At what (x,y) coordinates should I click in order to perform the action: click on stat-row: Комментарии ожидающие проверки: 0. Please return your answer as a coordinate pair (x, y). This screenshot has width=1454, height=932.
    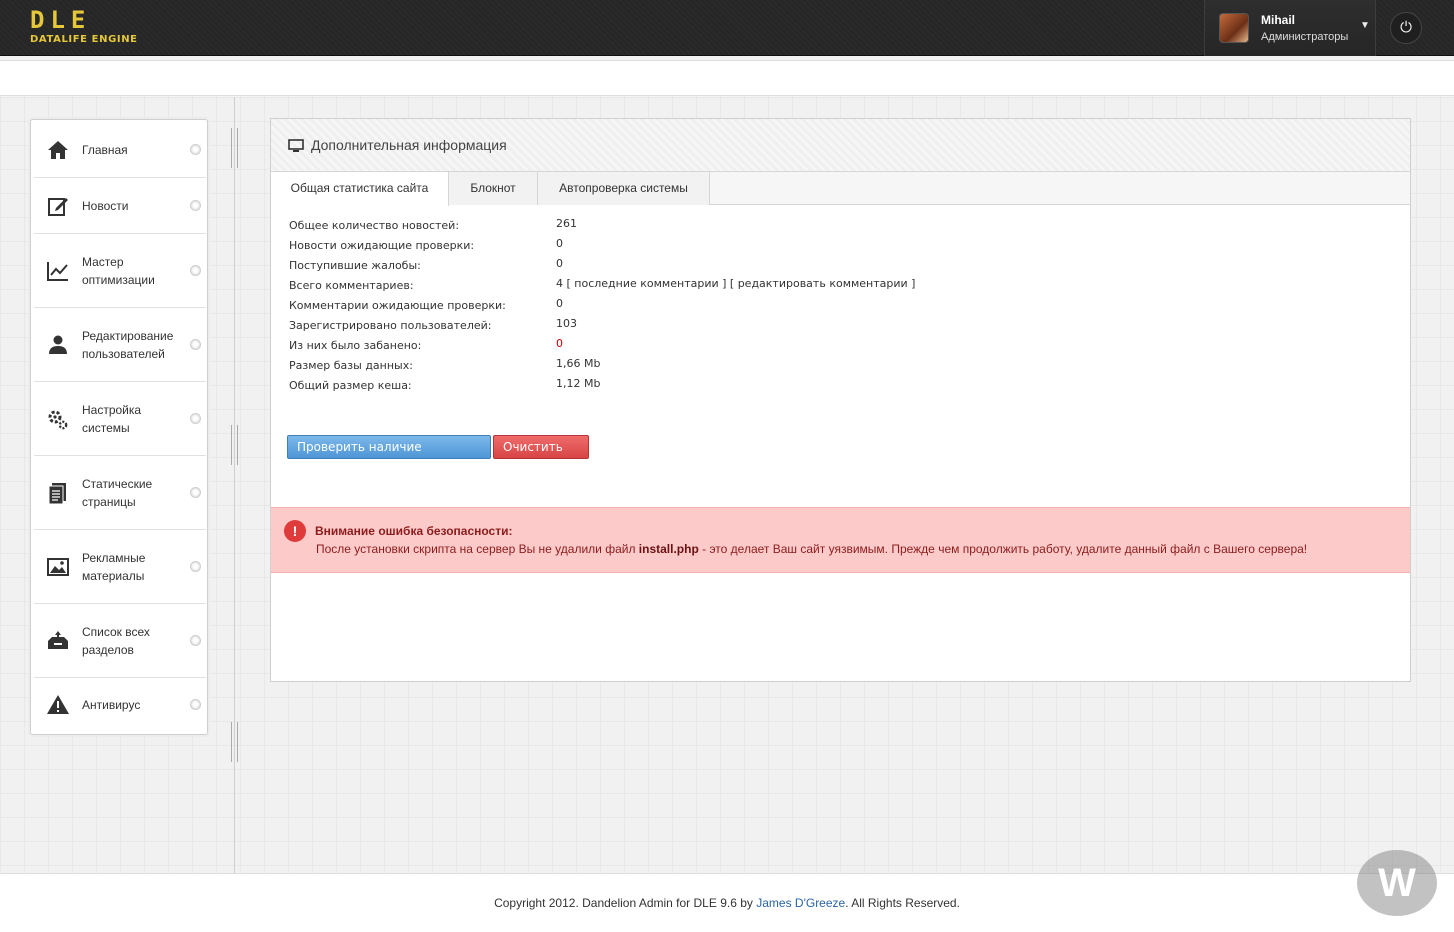
    Looking at the image, I should click on (739, 308).